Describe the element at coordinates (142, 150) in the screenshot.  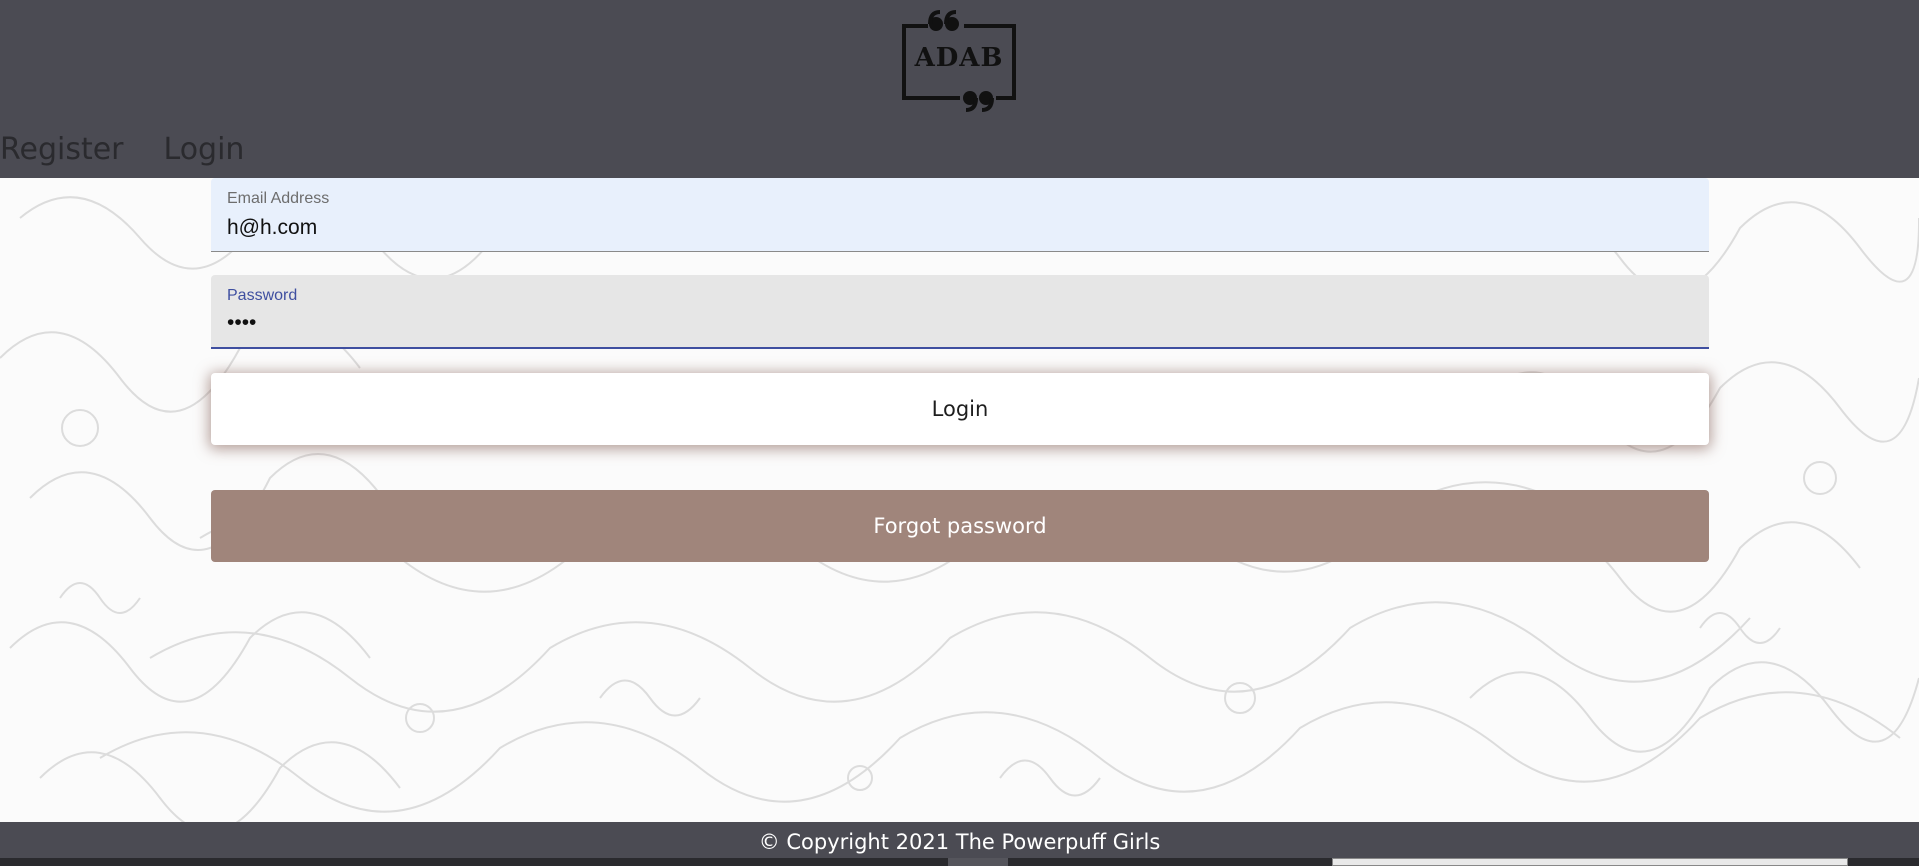
I see `main-nav: Register Login` at that location.